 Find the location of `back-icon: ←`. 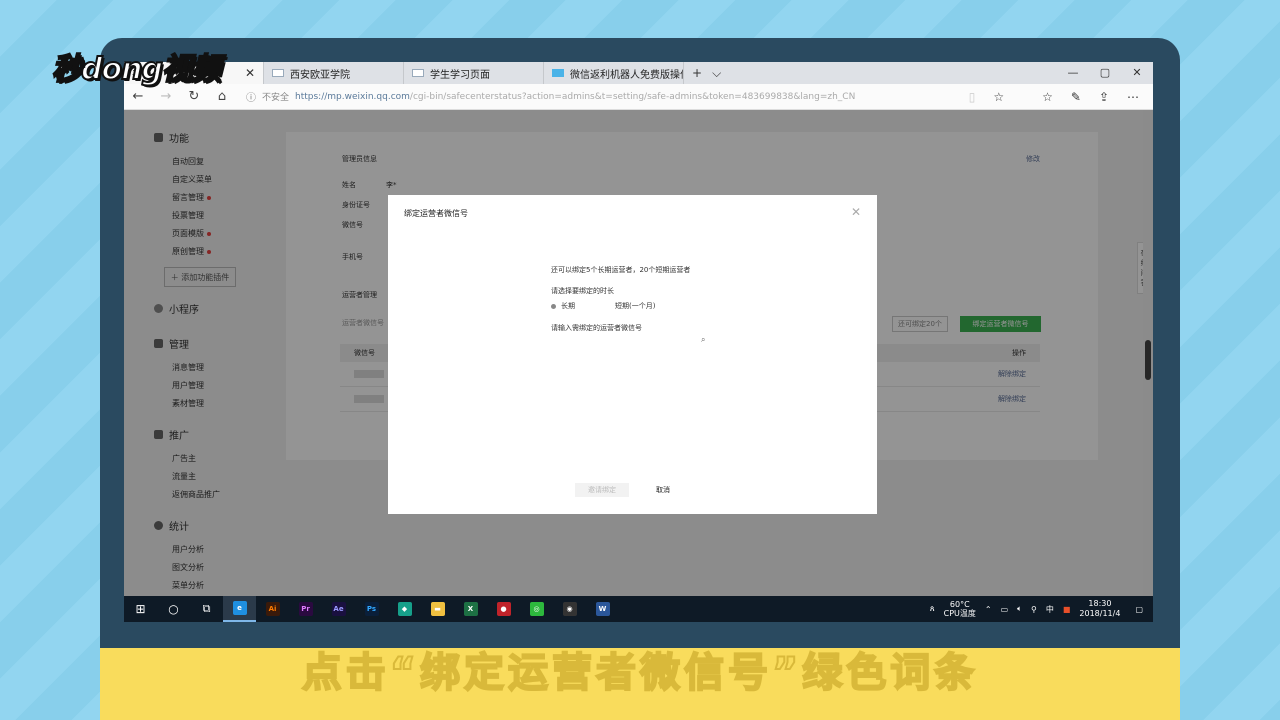

back-icon: ← is located at coordinates (138, 96).